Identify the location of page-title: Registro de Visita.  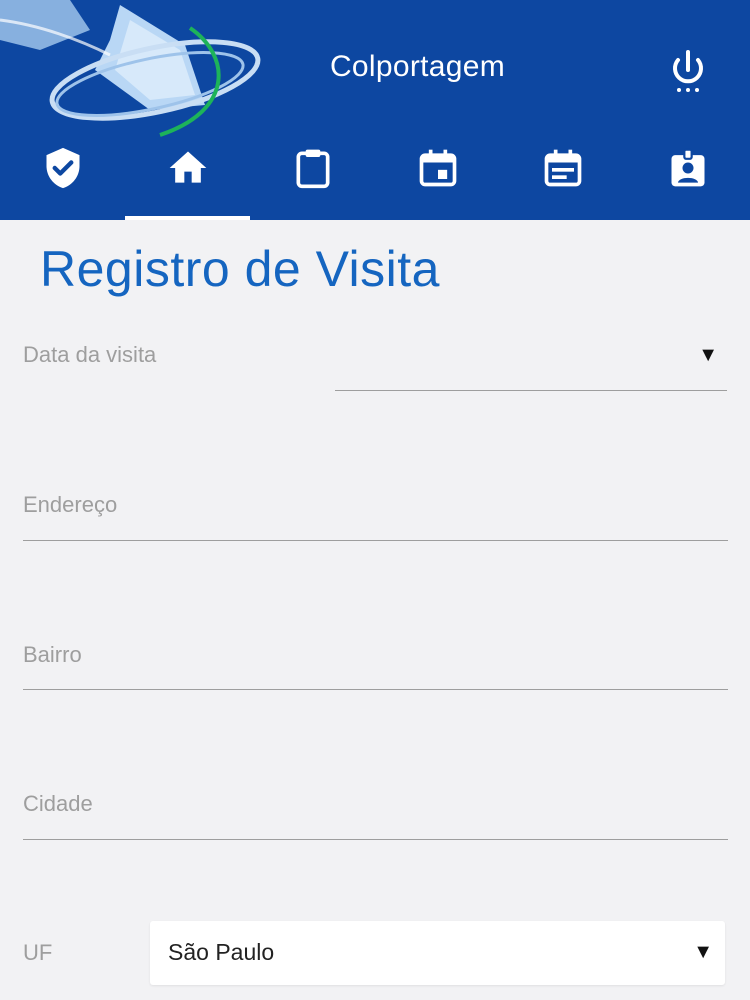
(240, 269).